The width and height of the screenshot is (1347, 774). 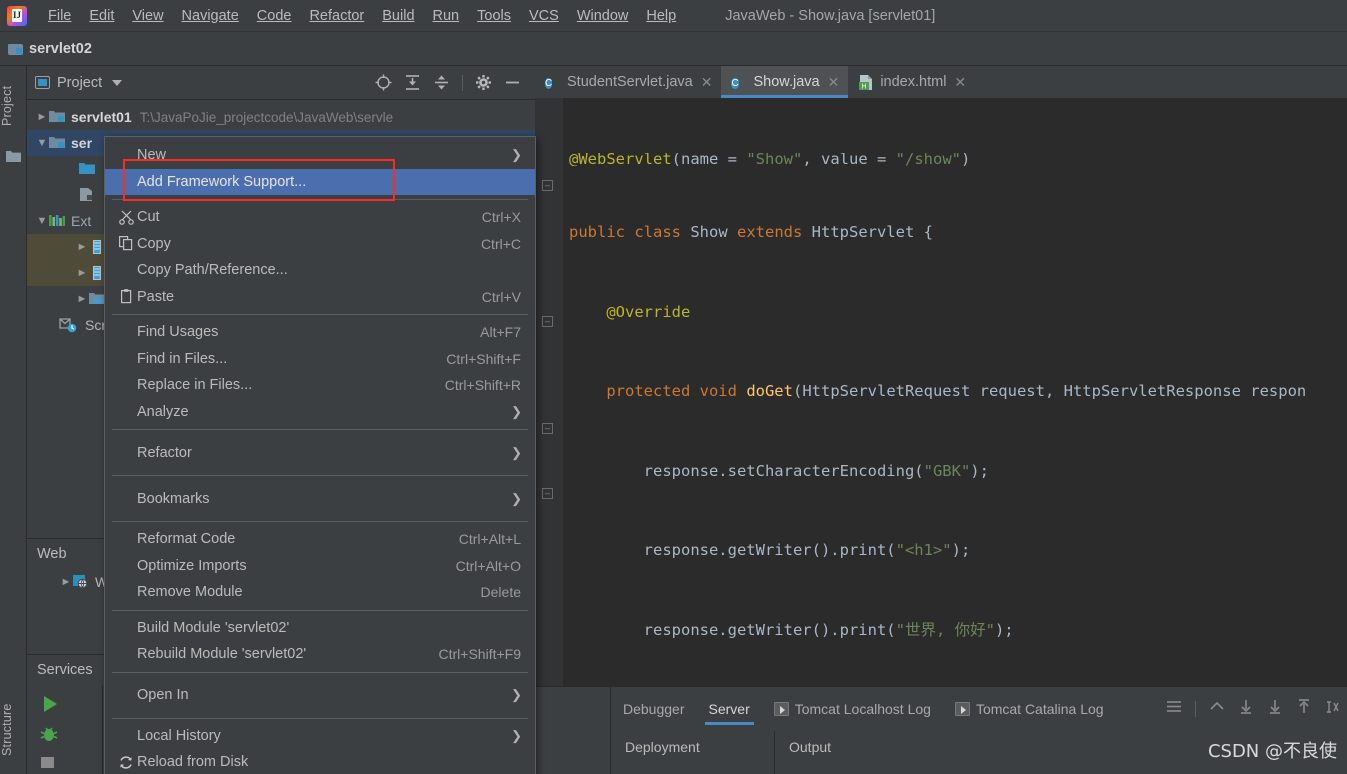 I want to click on bottom-tab-tomcat-catalina-log: Tomcat Catalina Log, so click(x=1029, y=709).